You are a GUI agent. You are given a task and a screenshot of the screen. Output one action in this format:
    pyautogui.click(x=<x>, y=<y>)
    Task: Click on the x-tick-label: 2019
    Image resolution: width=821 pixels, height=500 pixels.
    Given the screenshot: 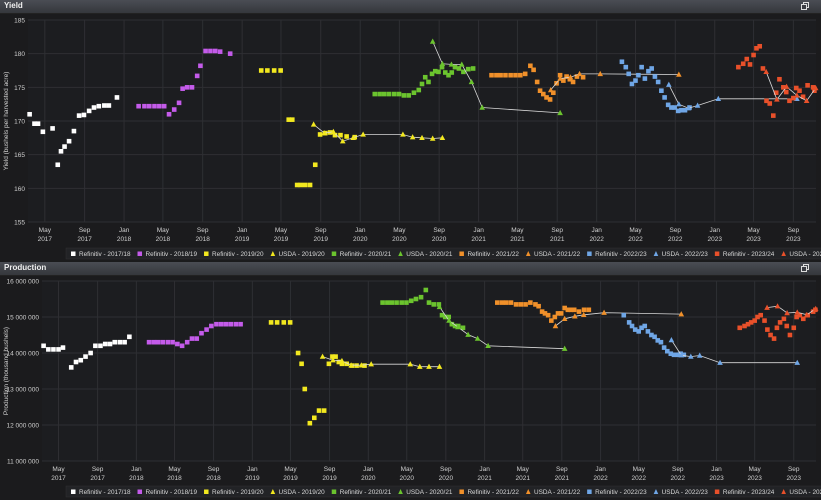 What is the action you would take?
    pyautogui.click(x=329, y=478)
    